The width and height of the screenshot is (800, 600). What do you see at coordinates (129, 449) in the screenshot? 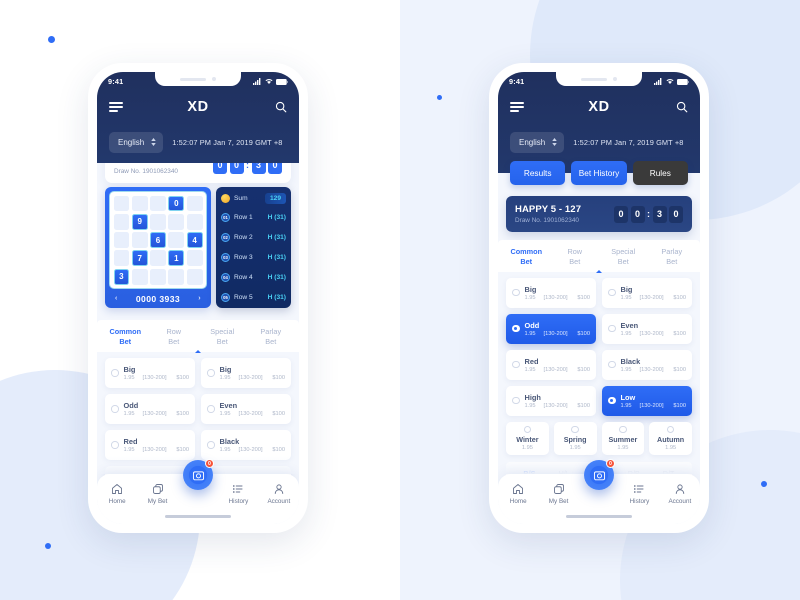
I see `bet-rate: 1.95` at bounding box center [129, 449].